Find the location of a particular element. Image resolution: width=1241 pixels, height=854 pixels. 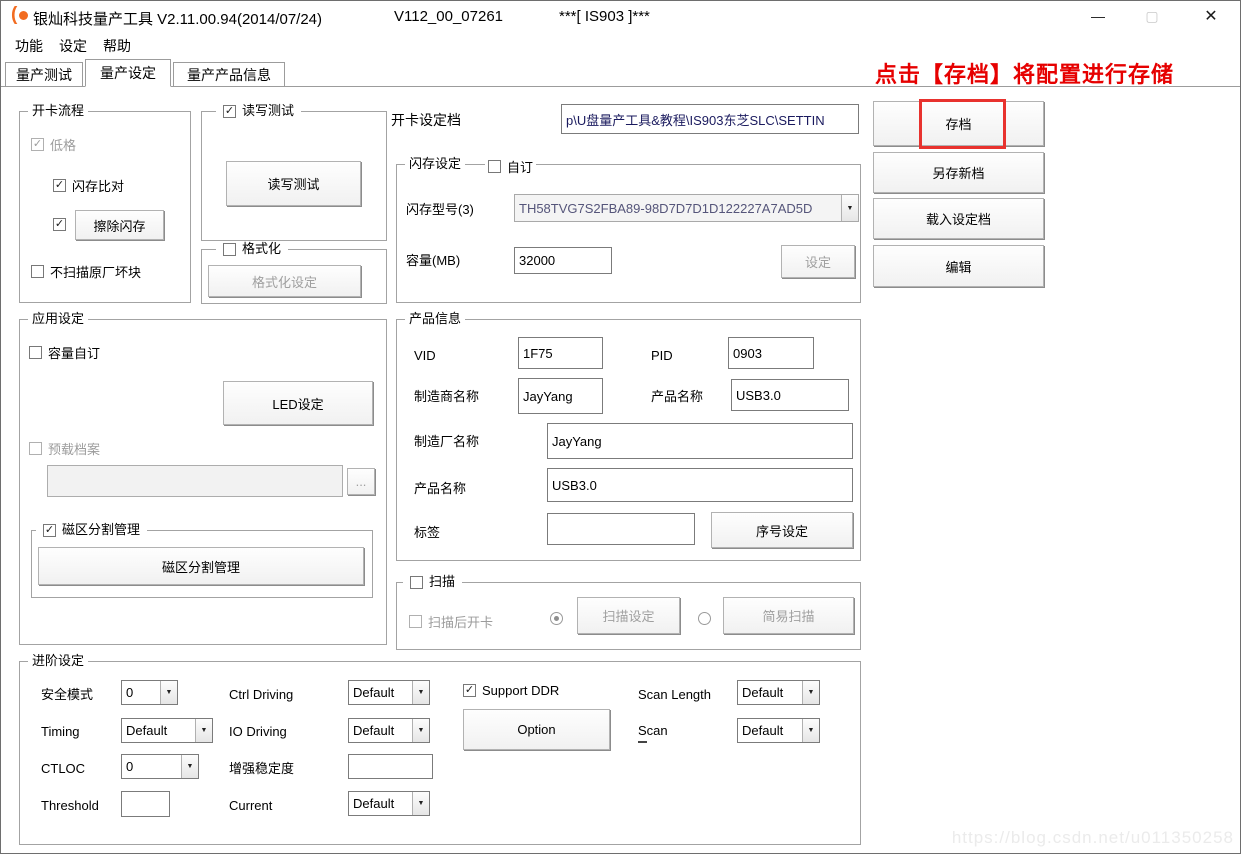

ctloc-label: CTLOC is located at coordinates (63, 768).